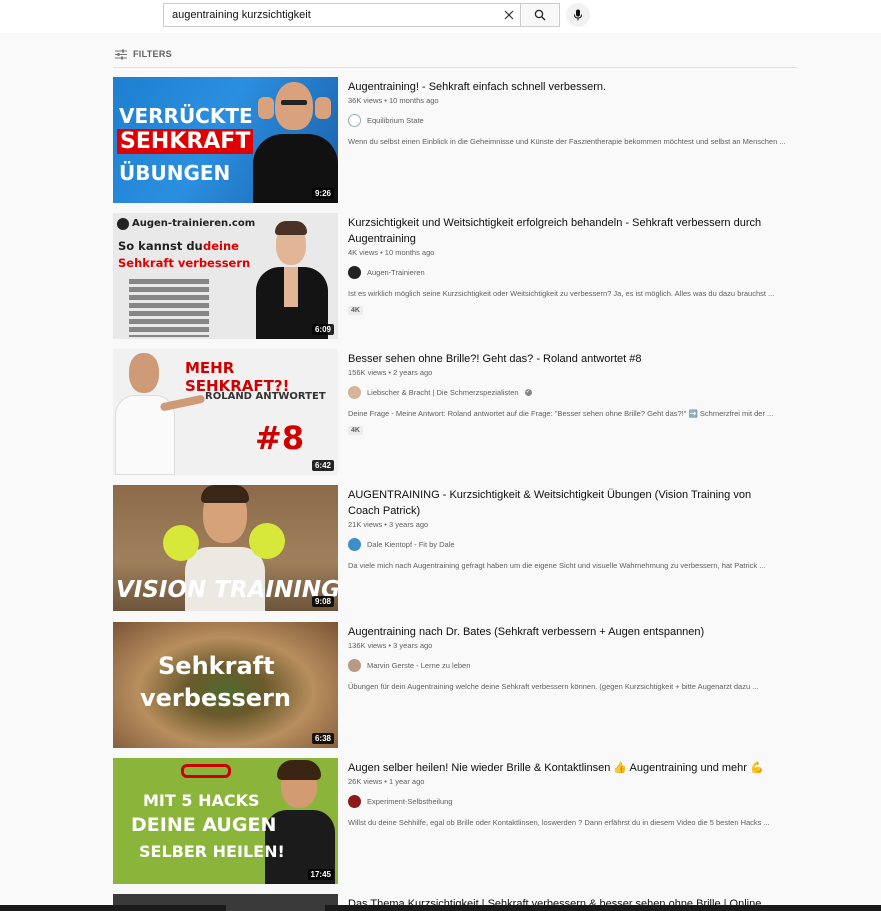 The height and width of the screenshot is (911, 881). Describe the element at coordinates (123, 224) in the screenshot. I see `globe-icon` at that location.